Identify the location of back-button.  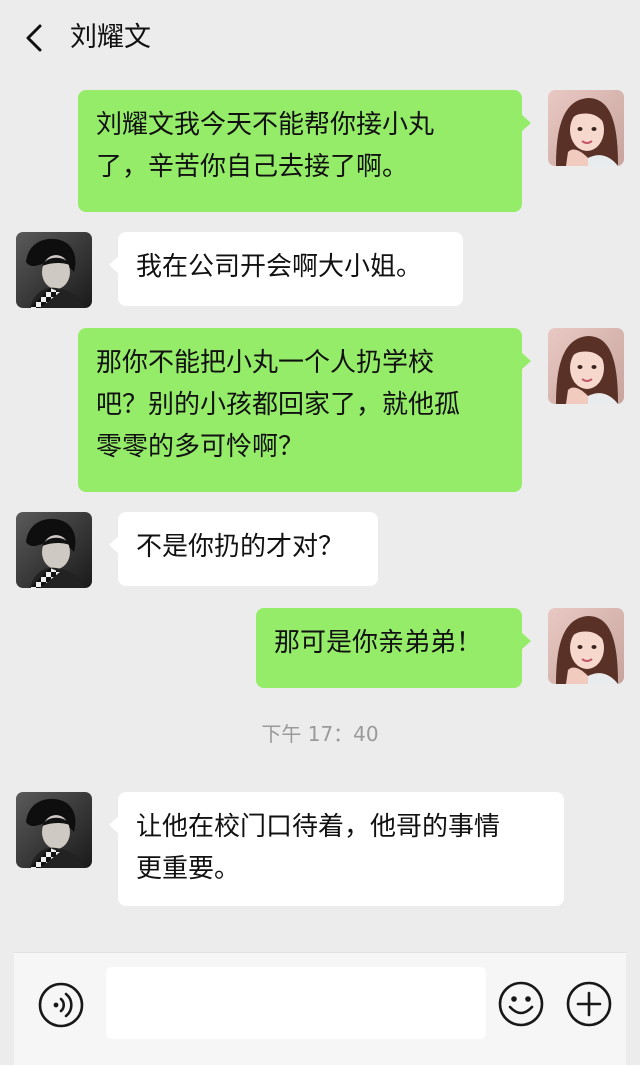
(36, 38).